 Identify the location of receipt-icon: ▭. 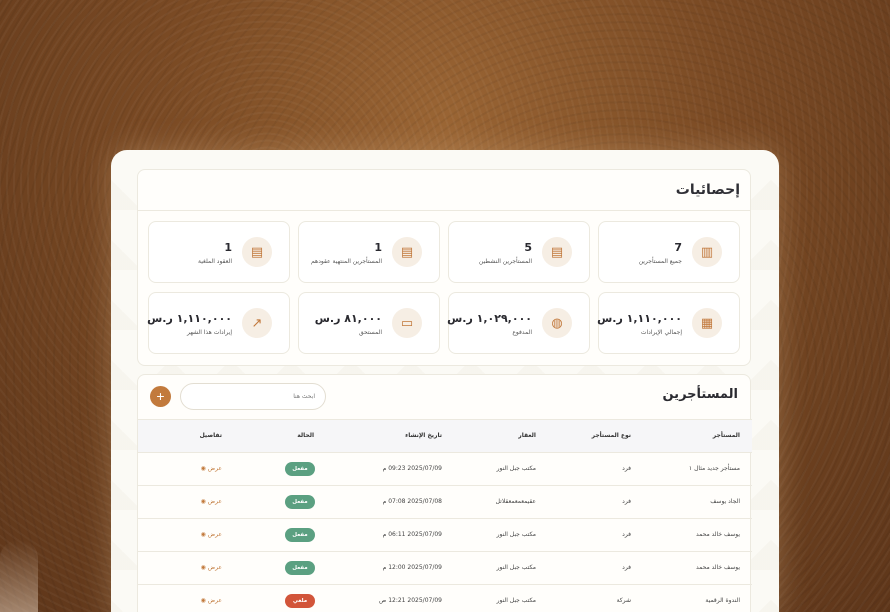
(407, 323).